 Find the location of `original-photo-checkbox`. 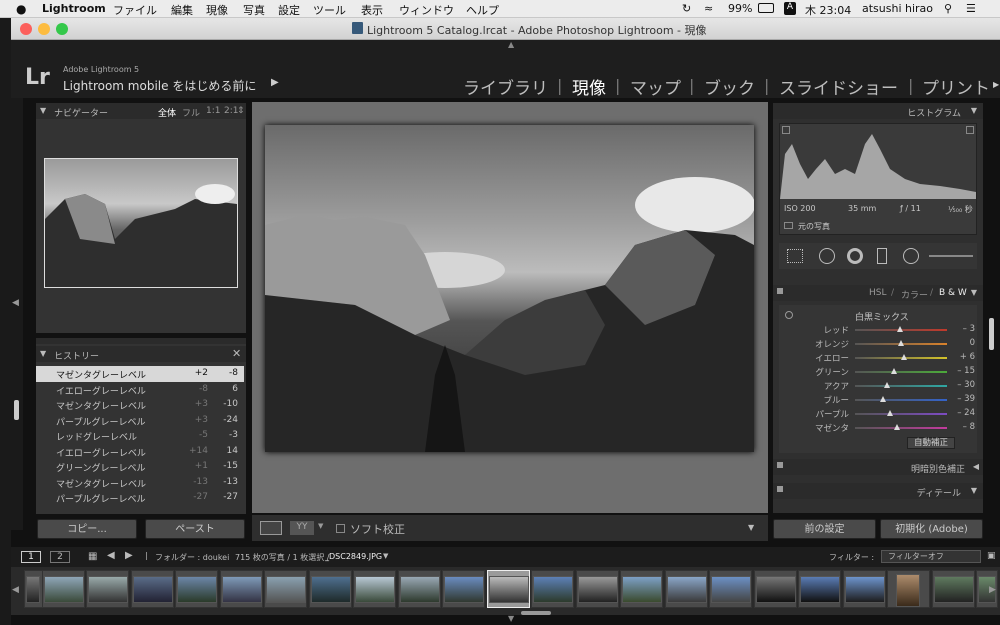

original-photo-checkbox is located at coordinates (788, 225).